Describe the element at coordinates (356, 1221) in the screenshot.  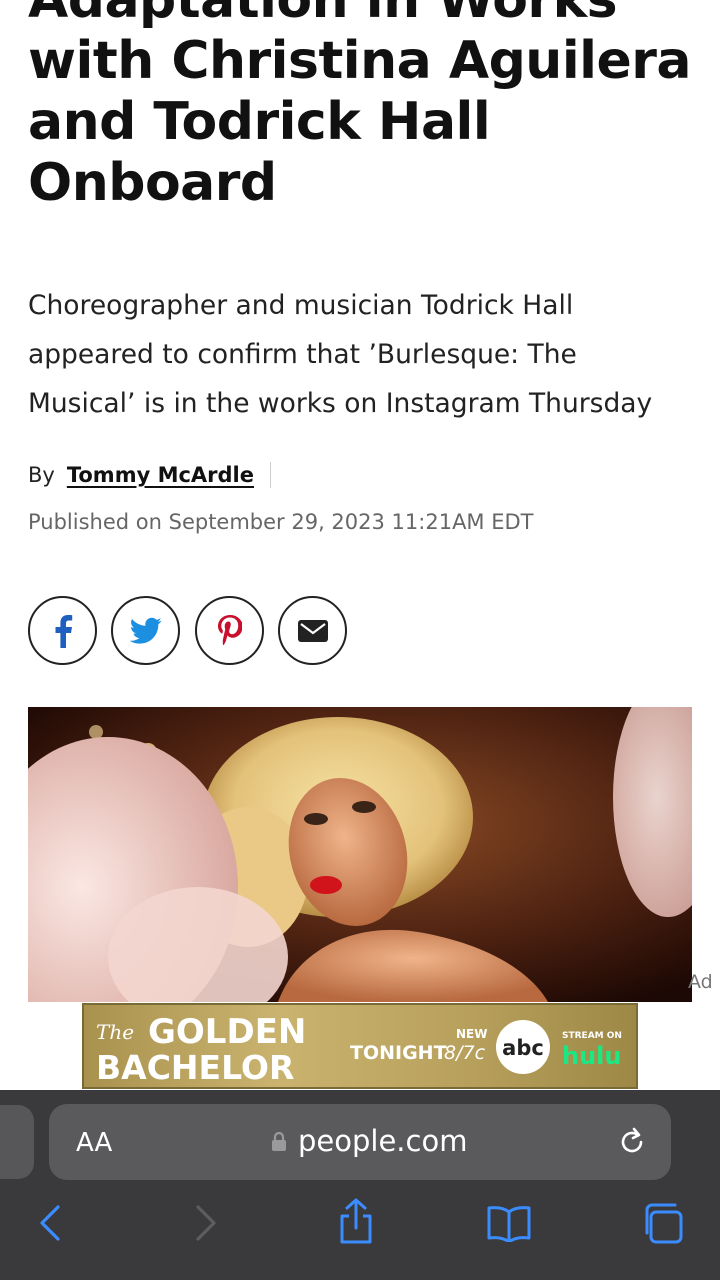
I see `share-icon` at that location.